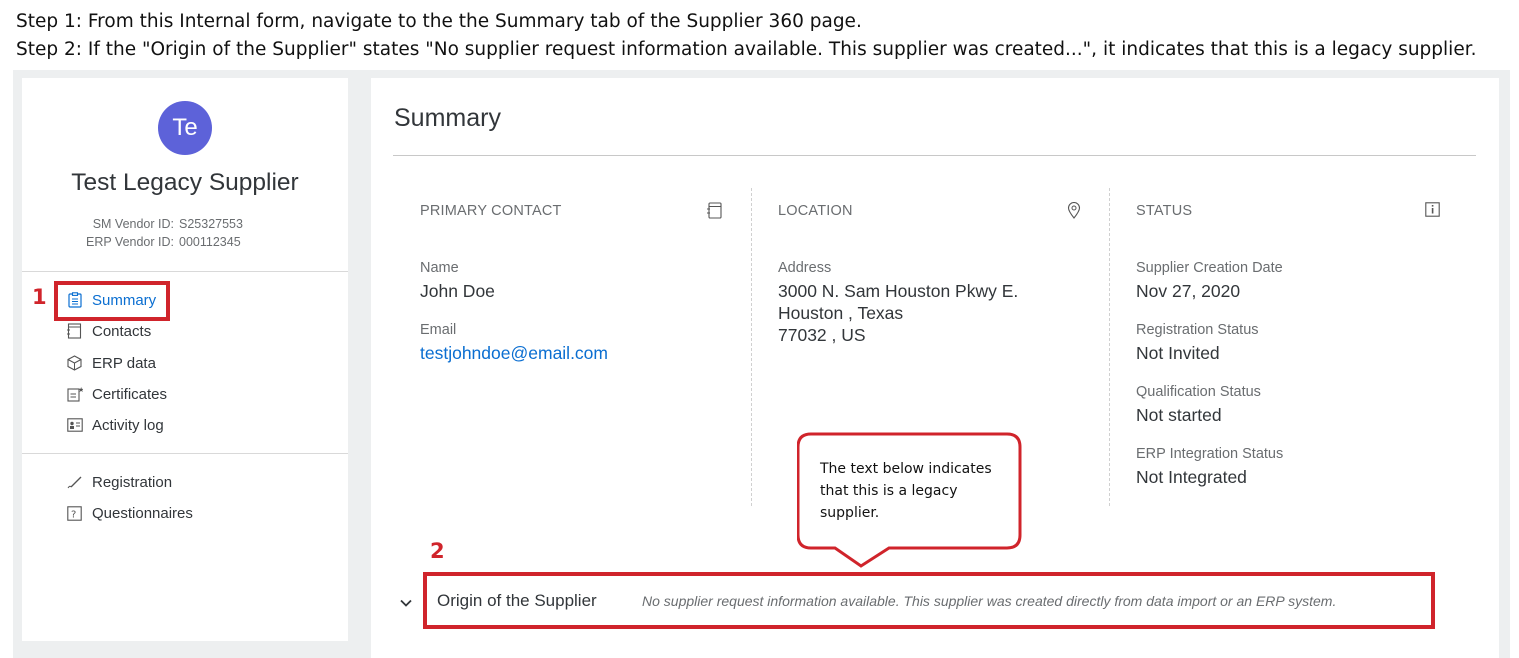  I want to click on address-line-3: 77032 , US, so click(822, 335).